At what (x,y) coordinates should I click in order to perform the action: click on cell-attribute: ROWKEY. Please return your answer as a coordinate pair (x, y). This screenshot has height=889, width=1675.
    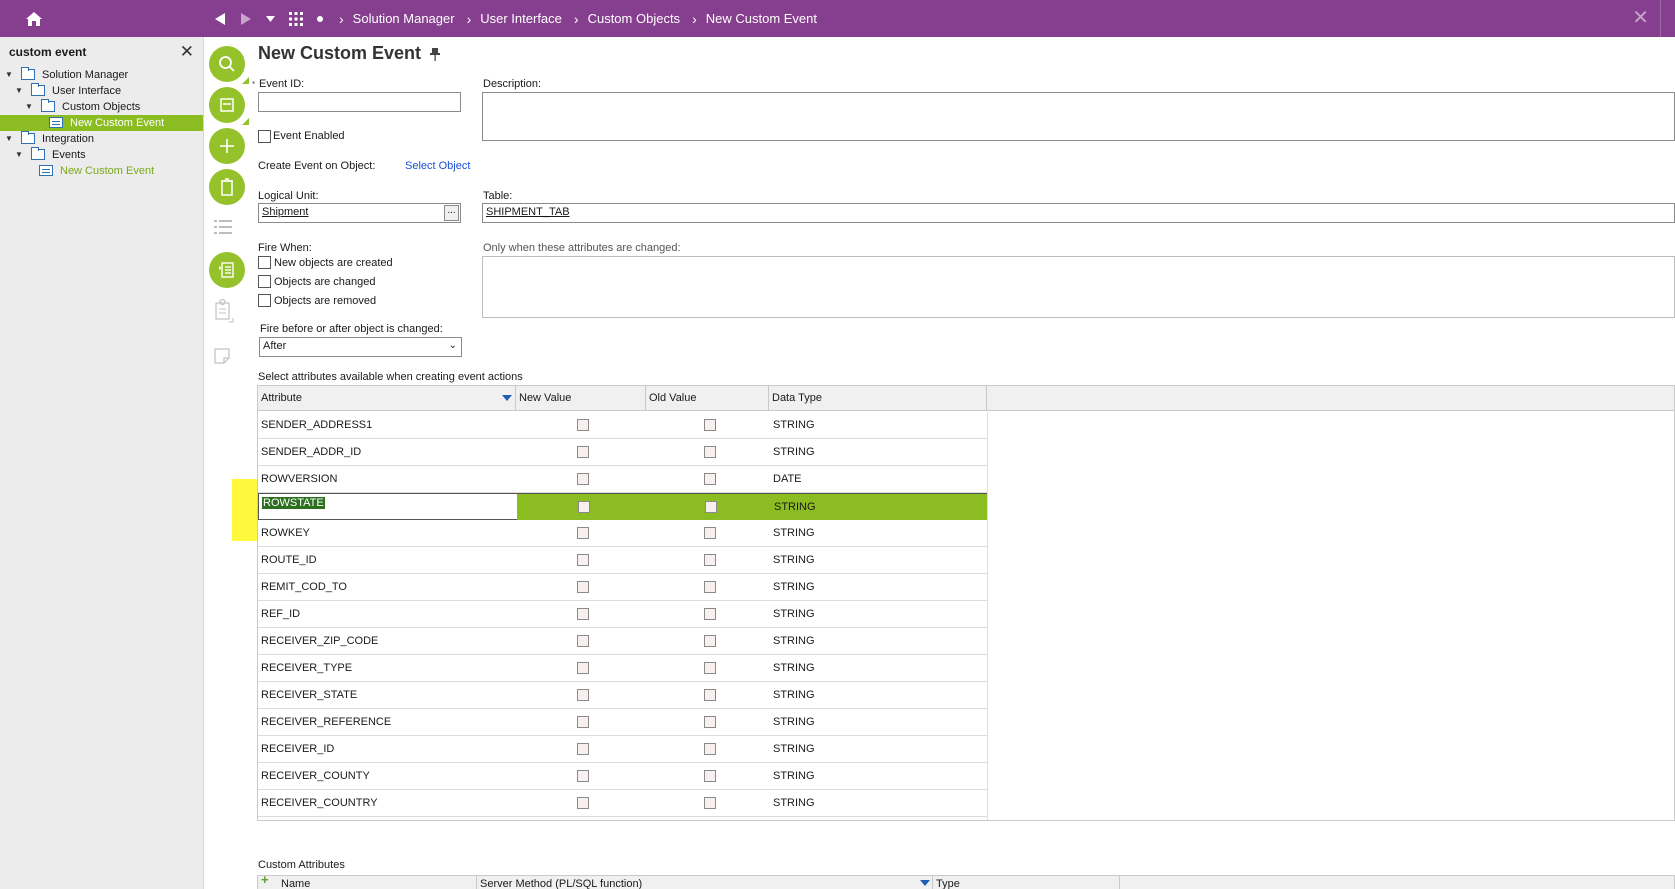
    Looking at the image, I should click on (387, 533).